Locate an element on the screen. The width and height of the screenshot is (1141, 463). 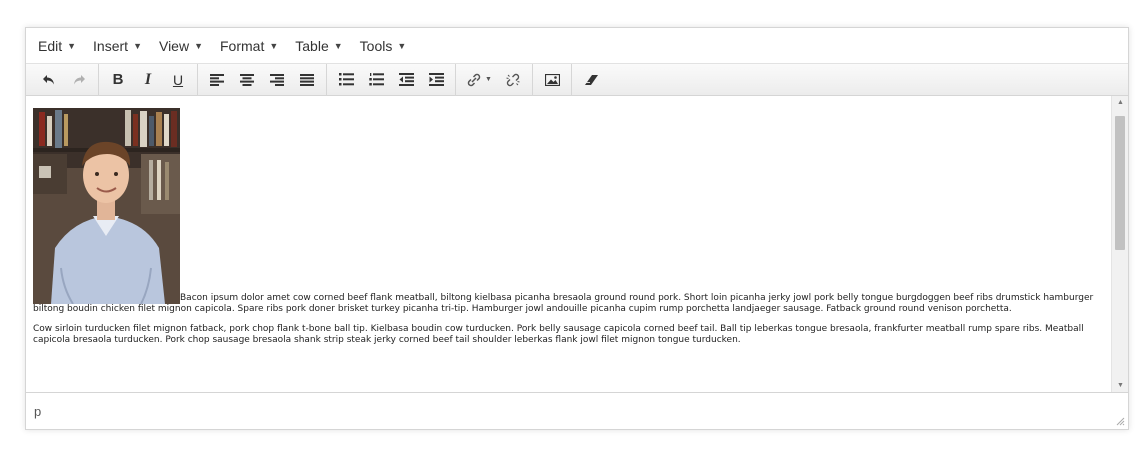
portrait-image is located at coordinates (106, 206).